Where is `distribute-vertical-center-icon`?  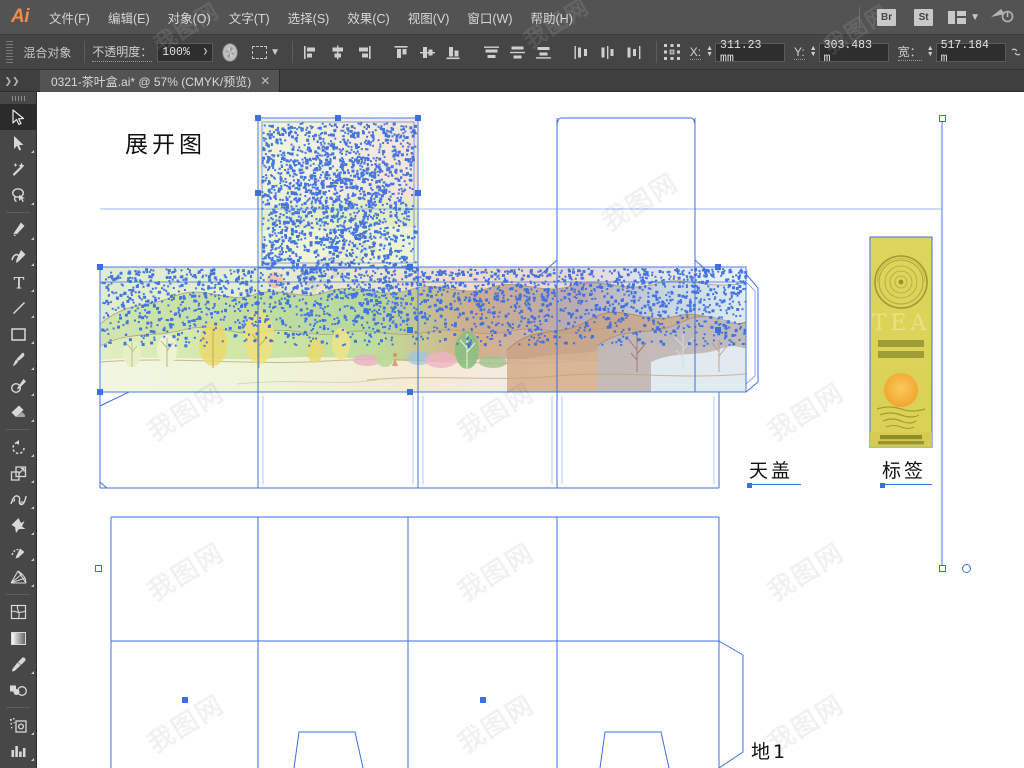
distribute-vertical-center-icon is located at coordinates (518, 52).